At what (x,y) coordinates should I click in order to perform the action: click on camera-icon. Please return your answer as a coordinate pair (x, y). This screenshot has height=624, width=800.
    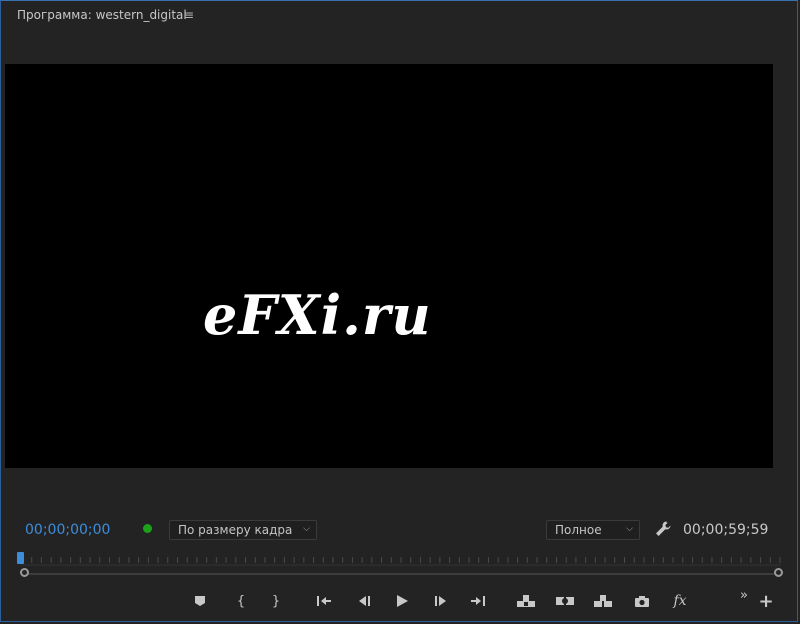
    Looking at the image, I should click on (642, 601).